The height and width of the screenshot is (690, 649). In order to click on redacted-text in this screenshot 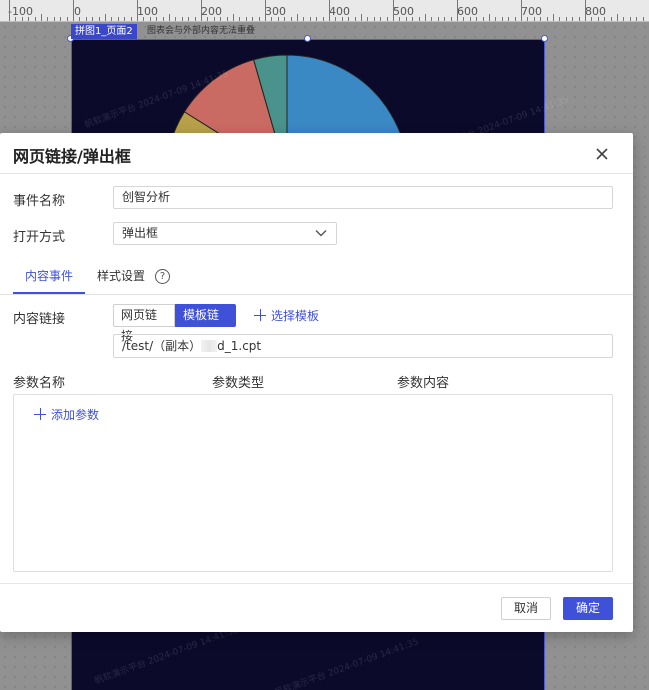, I will do `click(209, 346)`.